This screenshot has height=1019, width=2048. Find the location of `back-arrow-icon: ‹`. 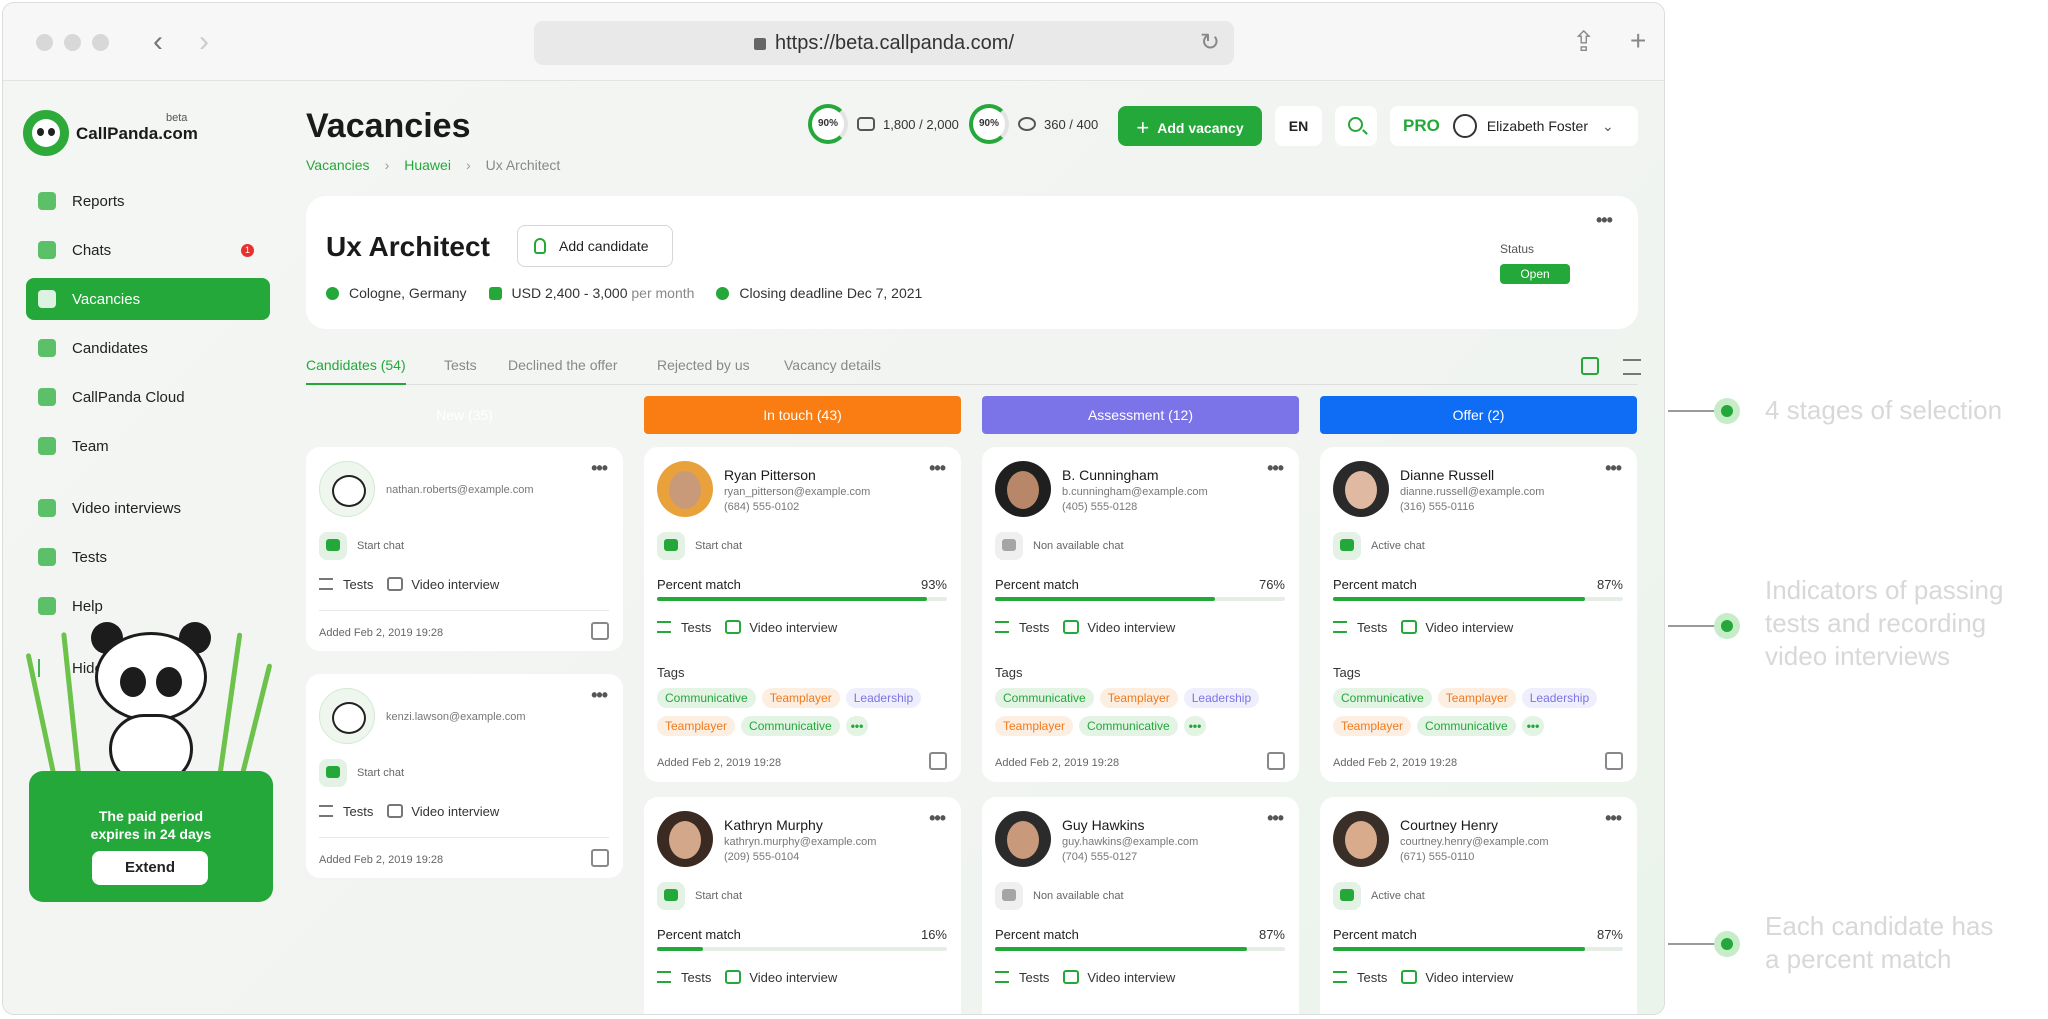

back-arrow-icon: ‹ is located at coordinates (158, 42).